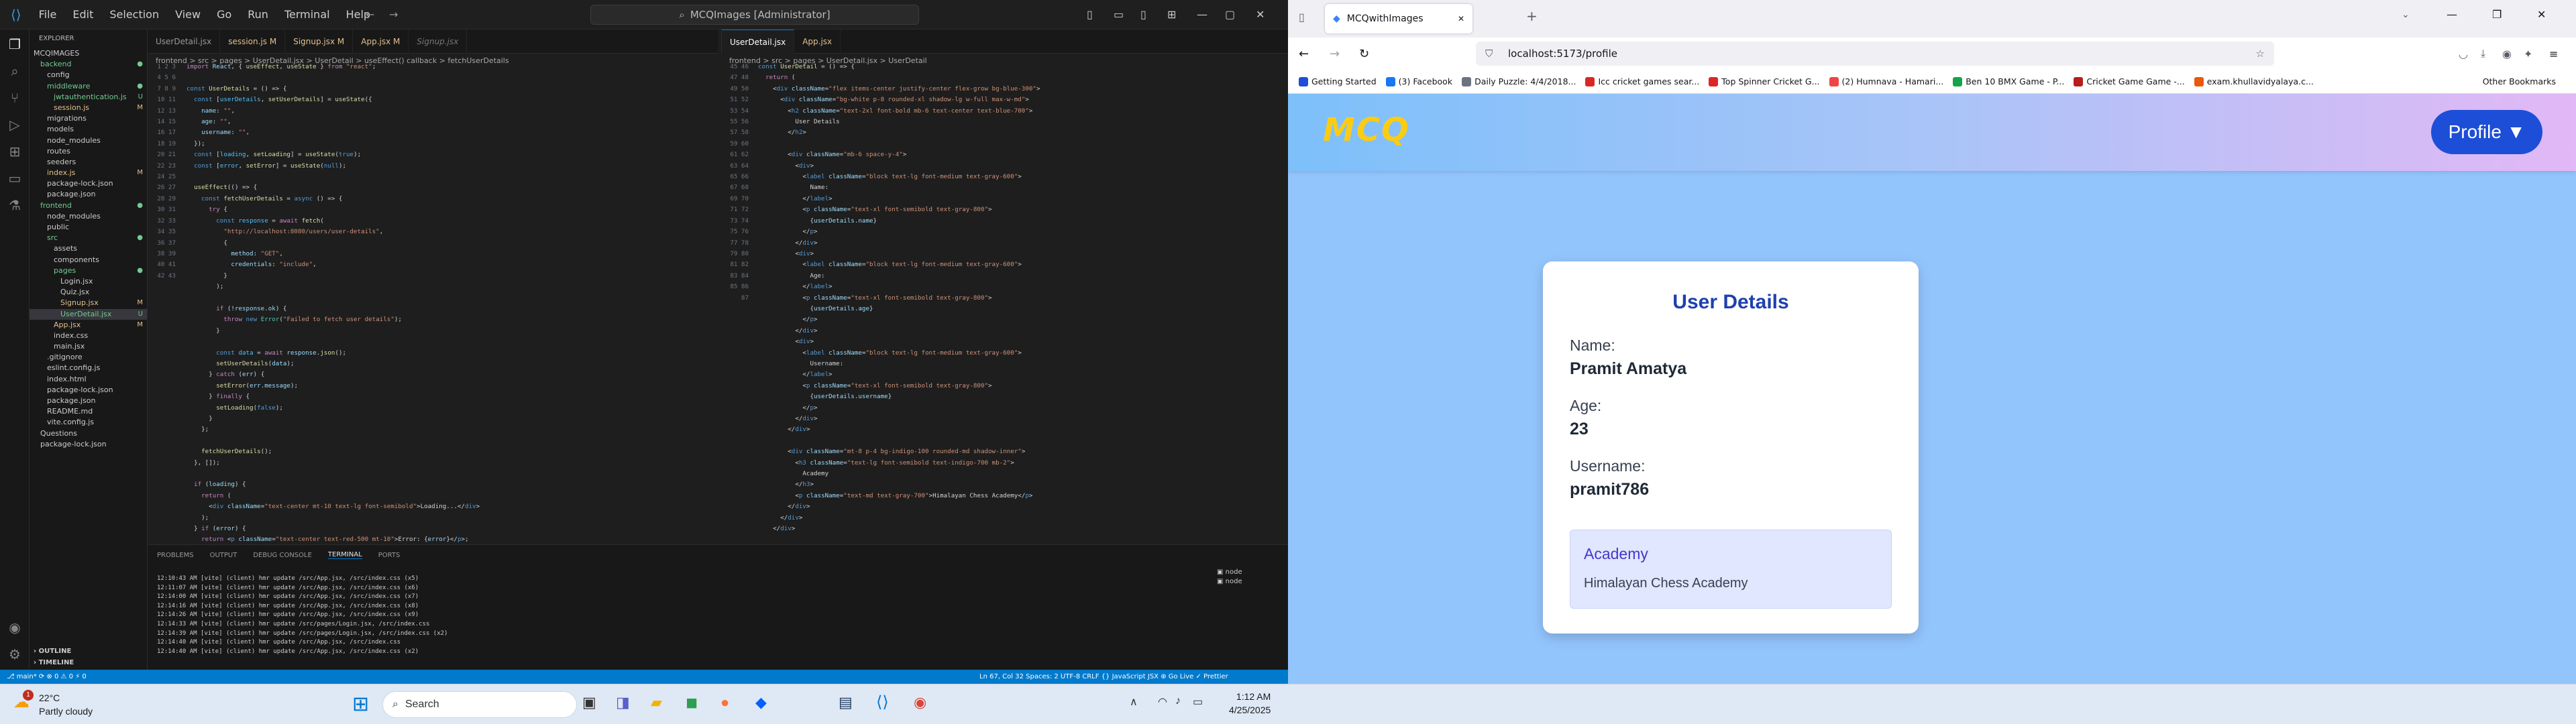  I want to click on url-bar: ⛉ localhost:5173/profile ☆, so click(1875, 54).